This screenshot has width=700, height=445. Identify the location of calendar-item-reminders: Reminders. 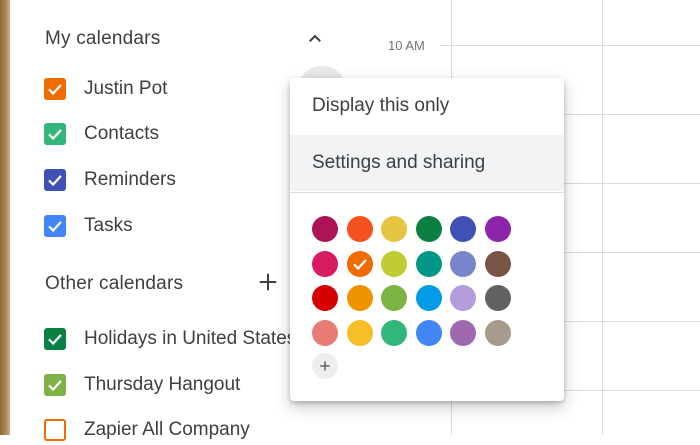
(110, 180).